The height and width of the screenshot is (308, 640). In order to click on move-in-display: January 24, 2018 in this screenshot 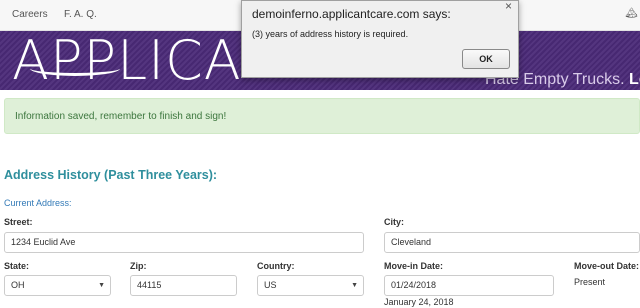, I will do `click(419, 302)`.